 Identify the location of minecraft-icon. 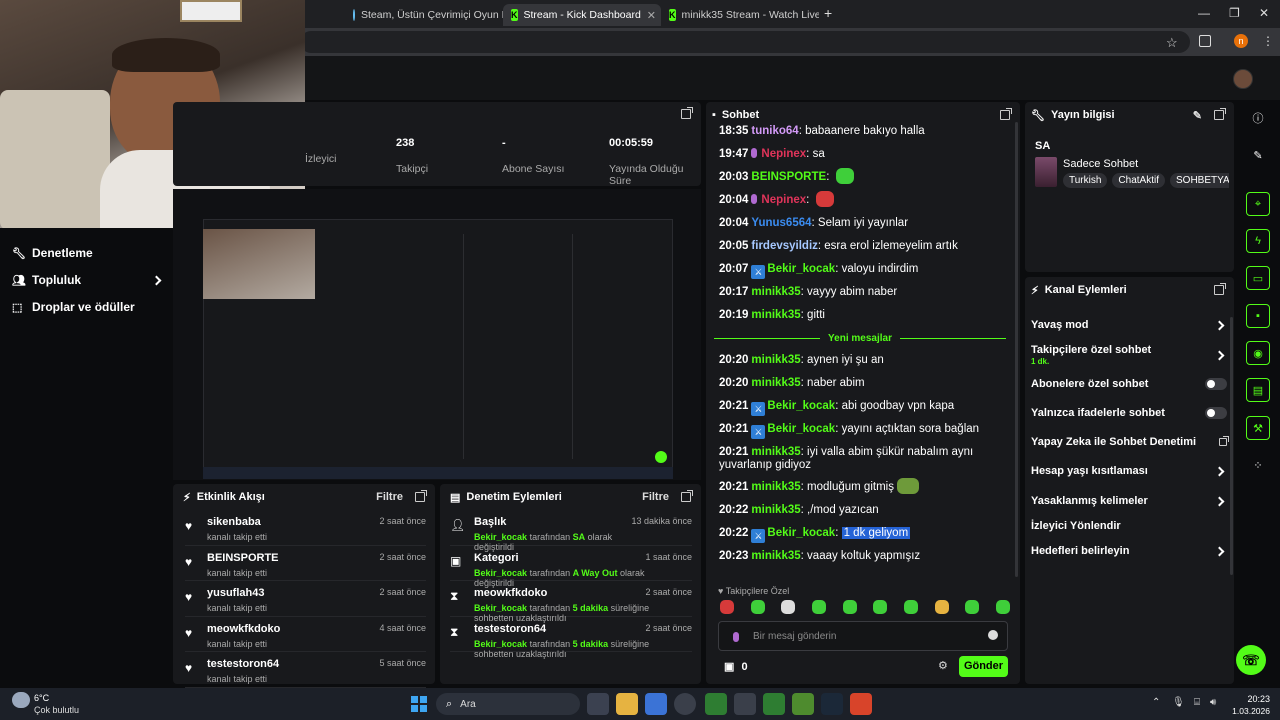
(803, 704).